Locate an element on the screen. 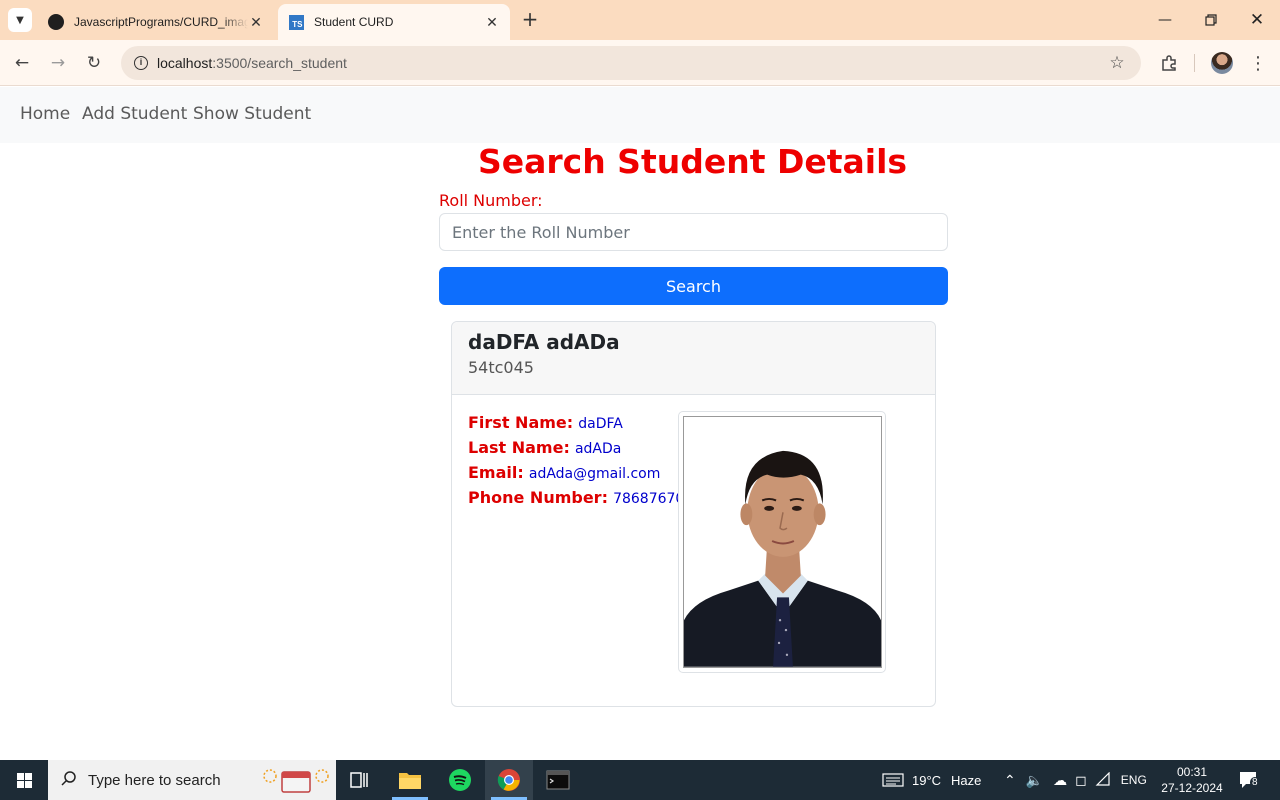  calendar-doodle-icon is located at coordinates (296, 781).